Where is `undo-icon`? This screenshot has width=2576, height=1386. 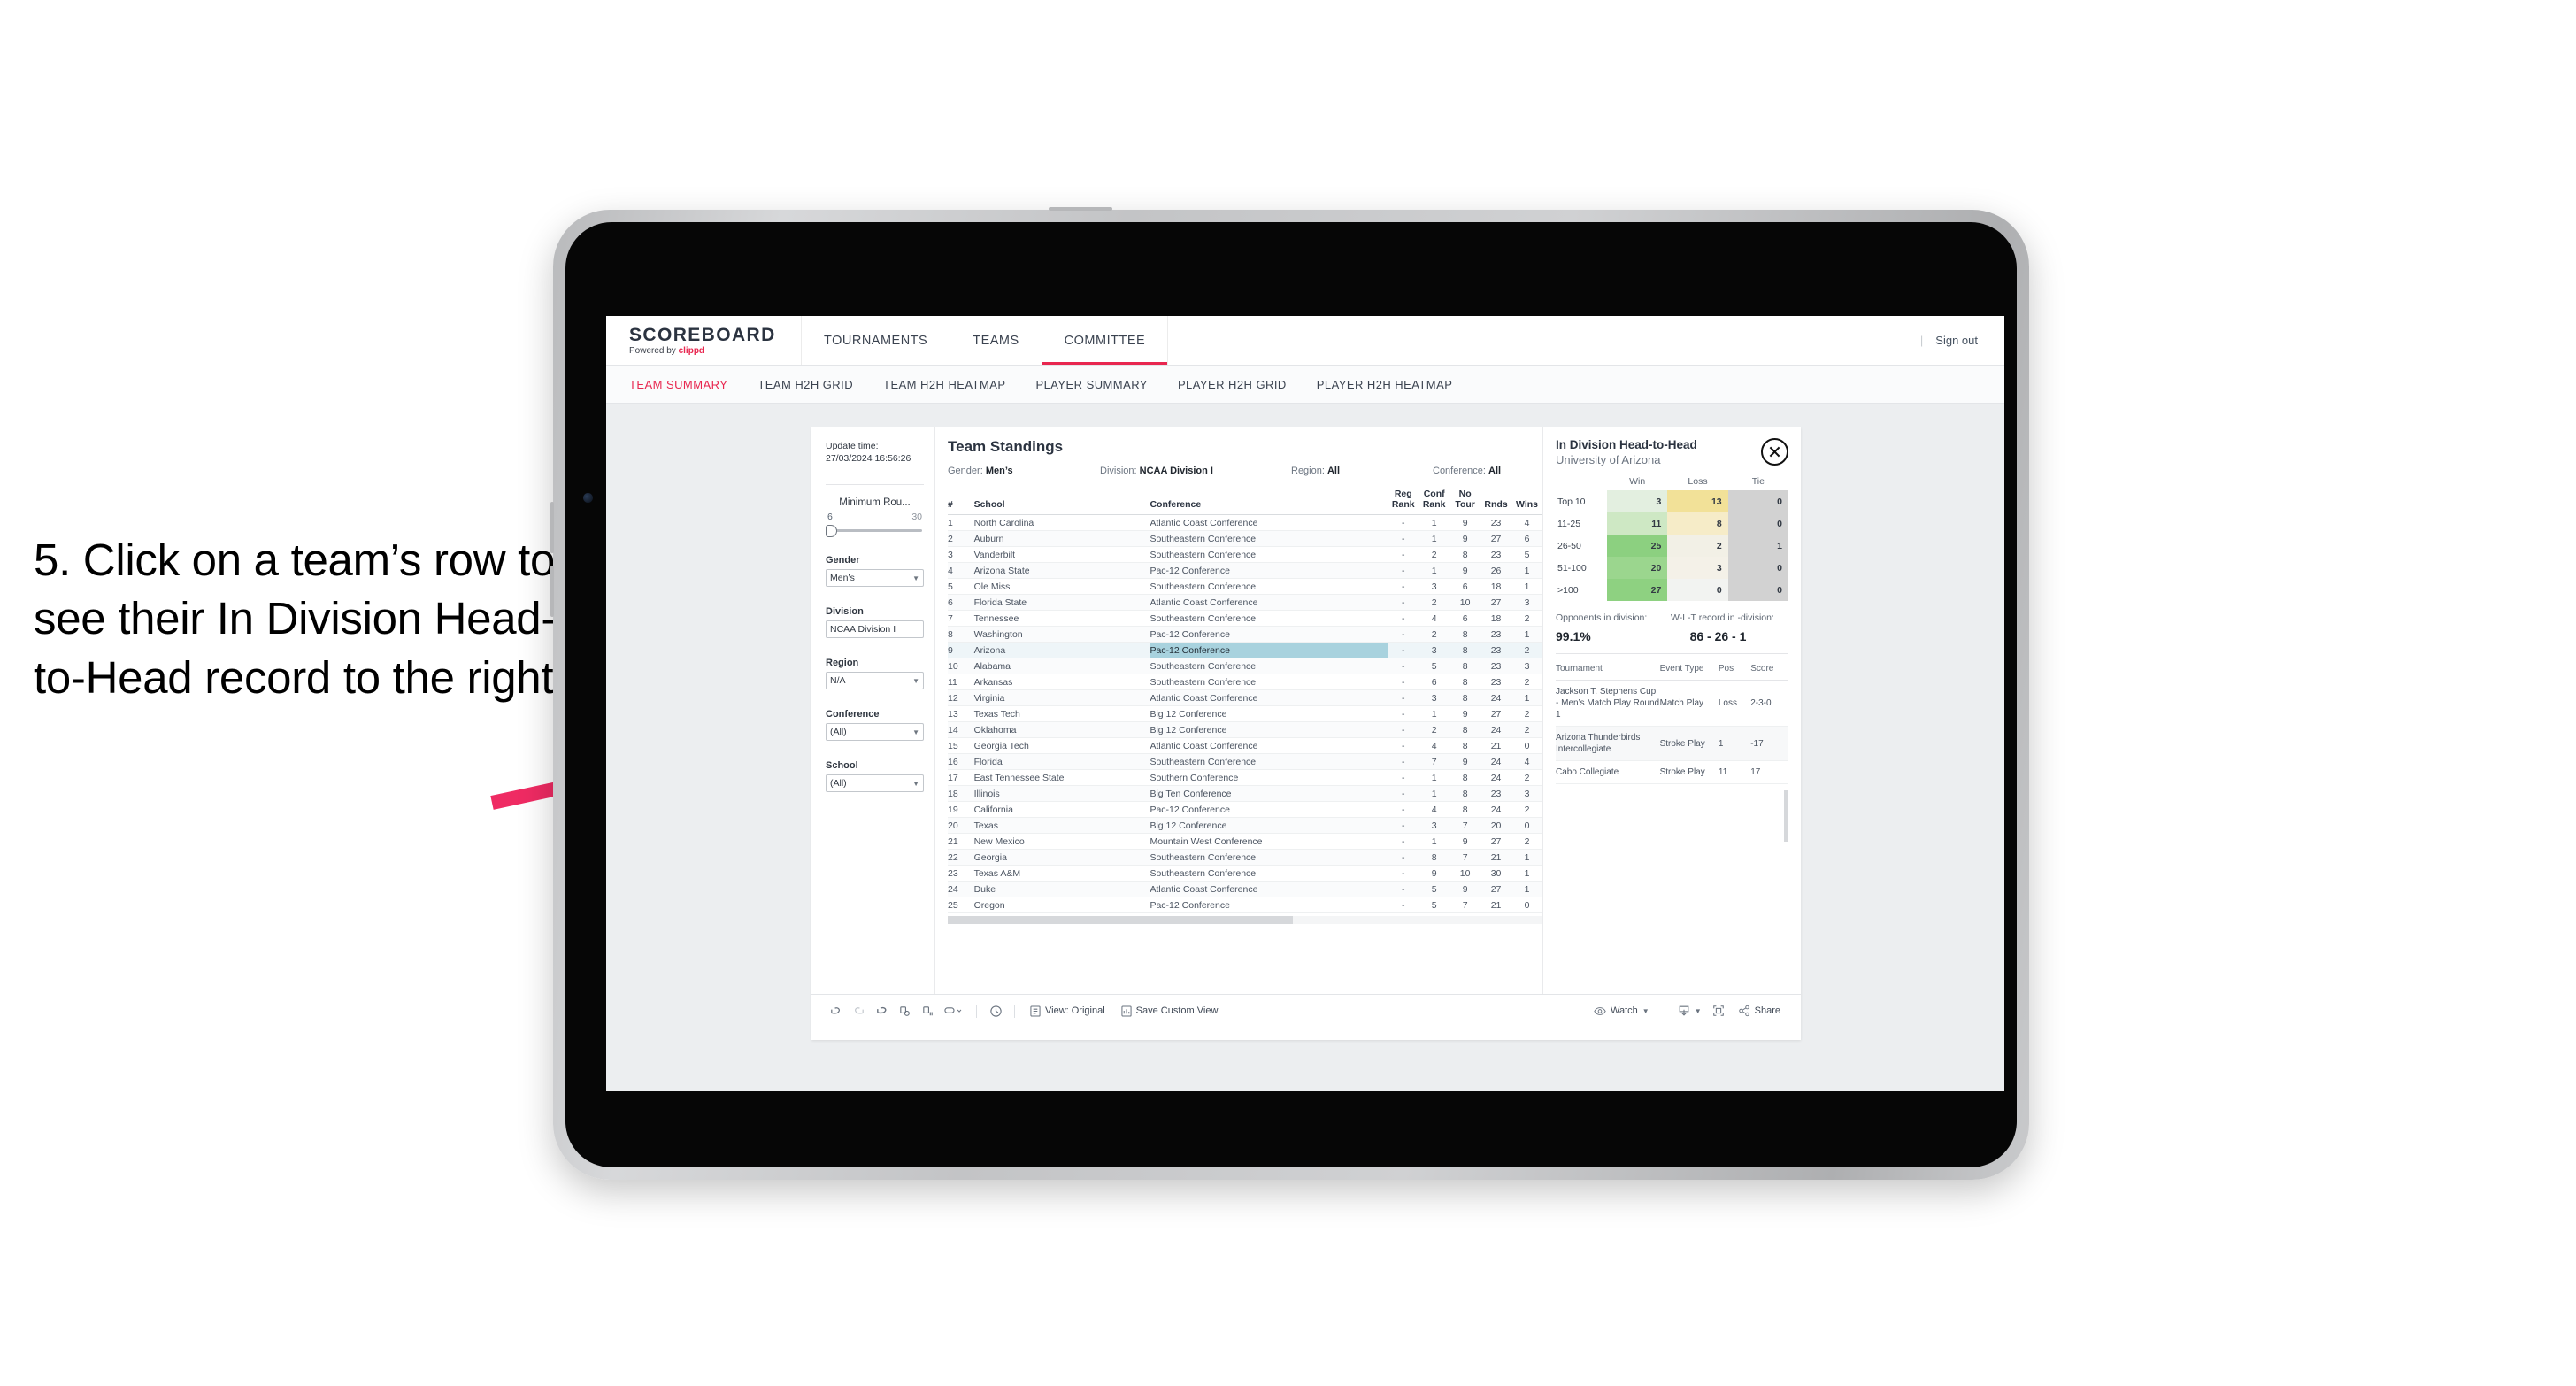 undo-icon is located at coordinates (835, 1011).